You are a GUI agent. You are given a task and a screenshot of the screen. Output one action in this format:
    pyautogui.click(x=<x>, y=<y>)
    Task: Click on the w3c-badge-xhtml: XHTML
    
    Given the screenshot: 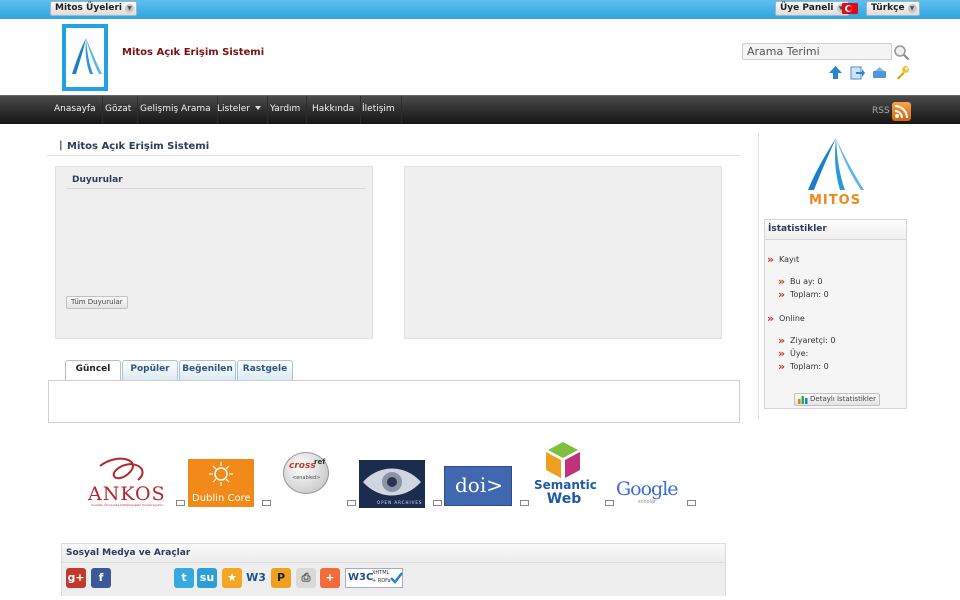 What is the action you would take?
    pyautogui.click(x=381, y=573)
    